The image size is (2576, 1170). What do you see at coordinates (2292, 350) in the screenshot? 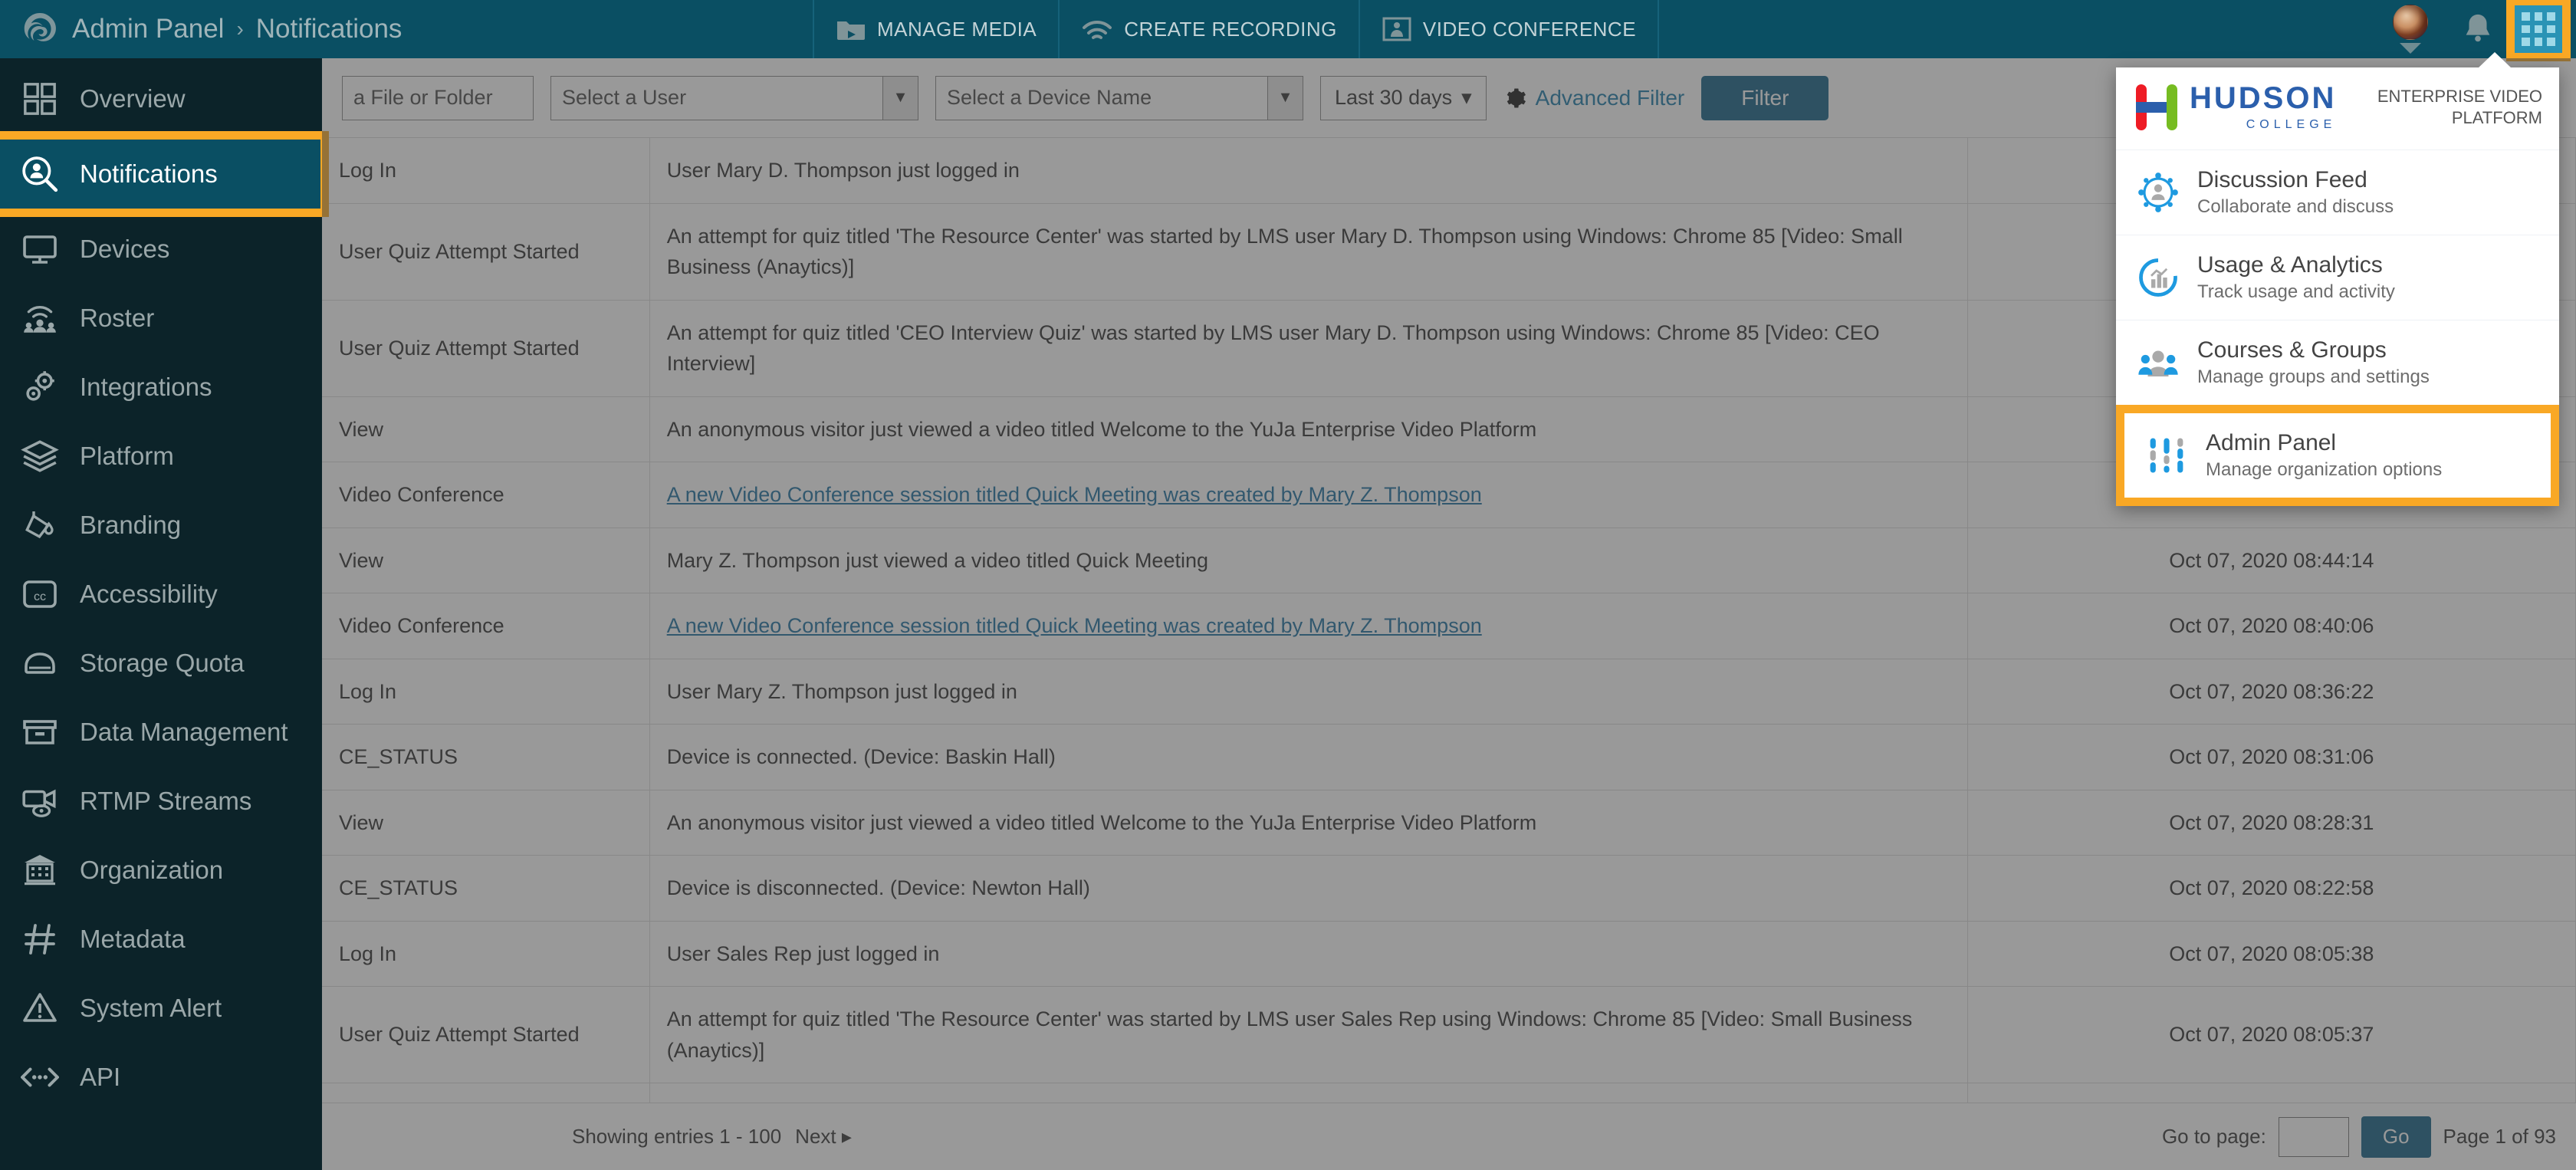
I see `panel-item-title: Courses & Groups` at bounding box center [2292, 350].